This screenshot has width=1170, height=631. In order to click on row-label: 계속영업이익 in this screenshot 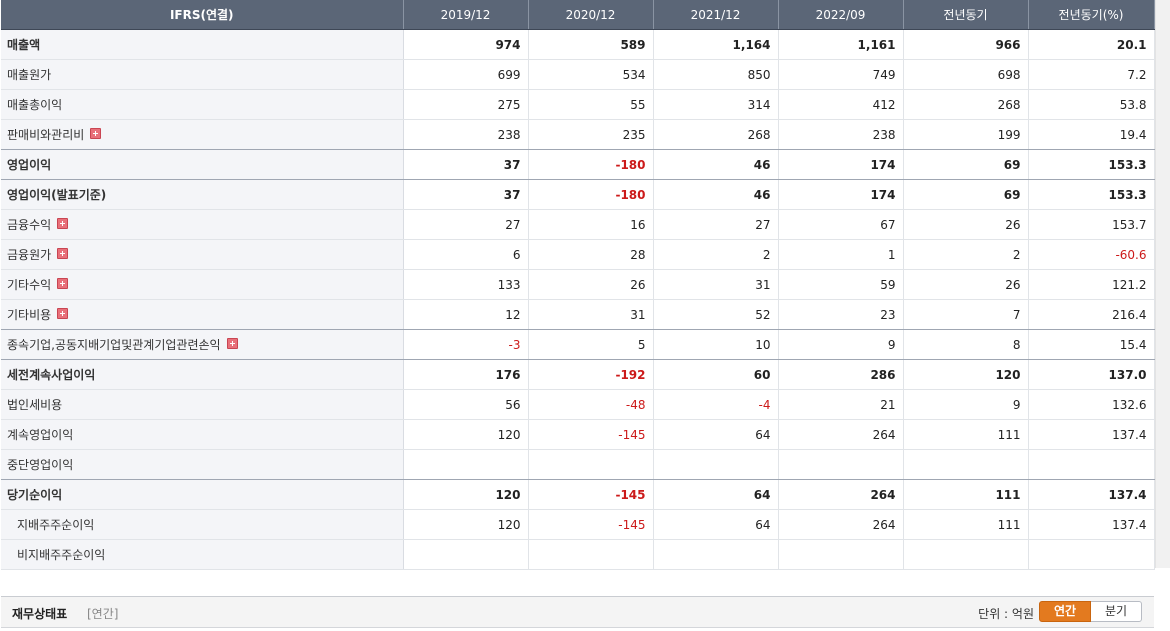, I will do `click(40, 435)`.